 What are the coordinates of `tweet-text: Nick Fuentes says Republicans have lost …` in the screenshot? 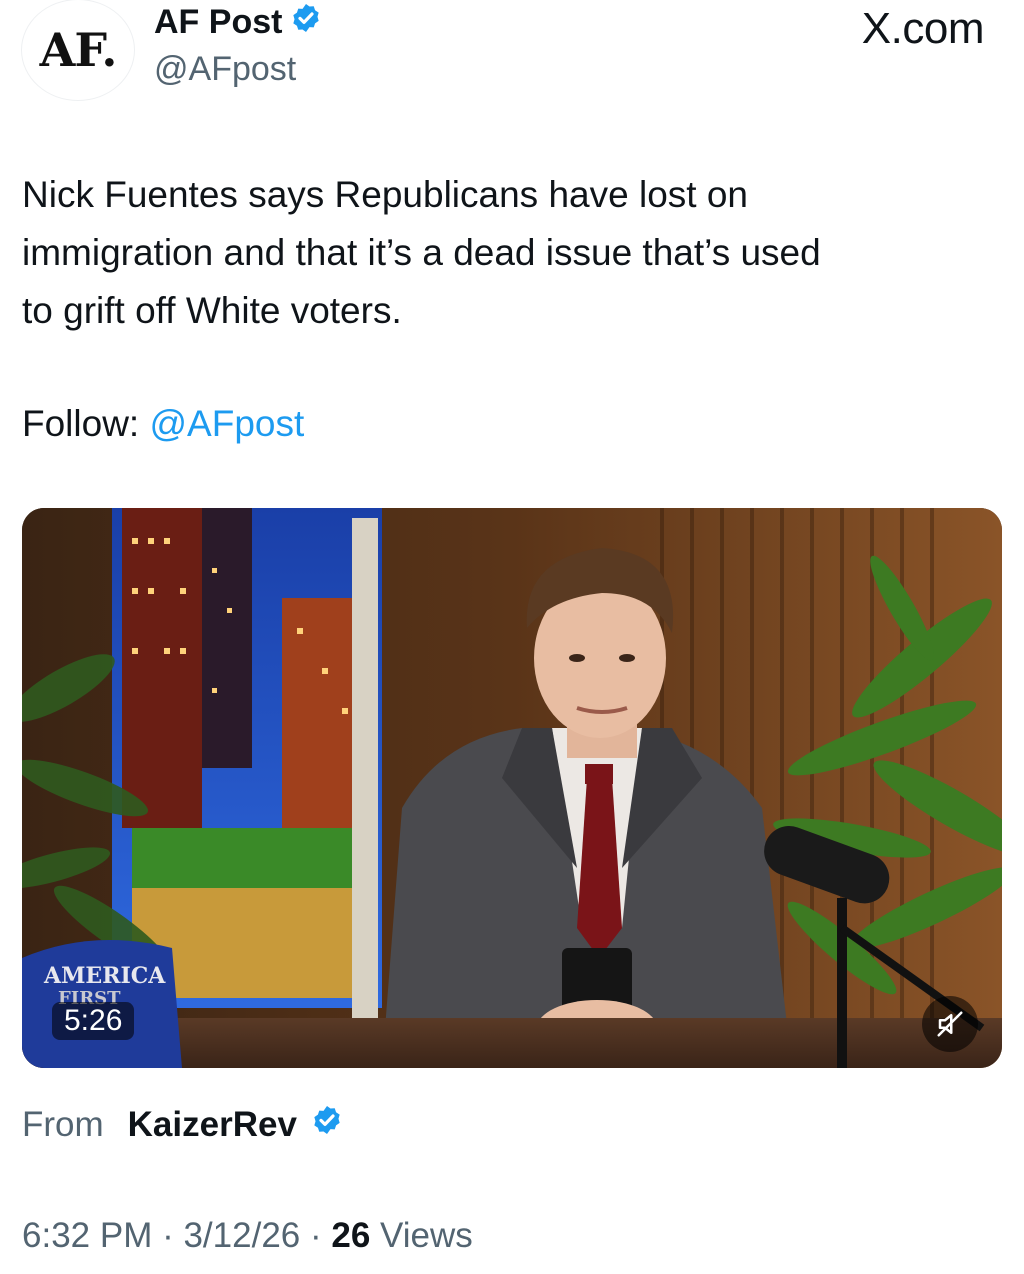 It's located at (421, 252).